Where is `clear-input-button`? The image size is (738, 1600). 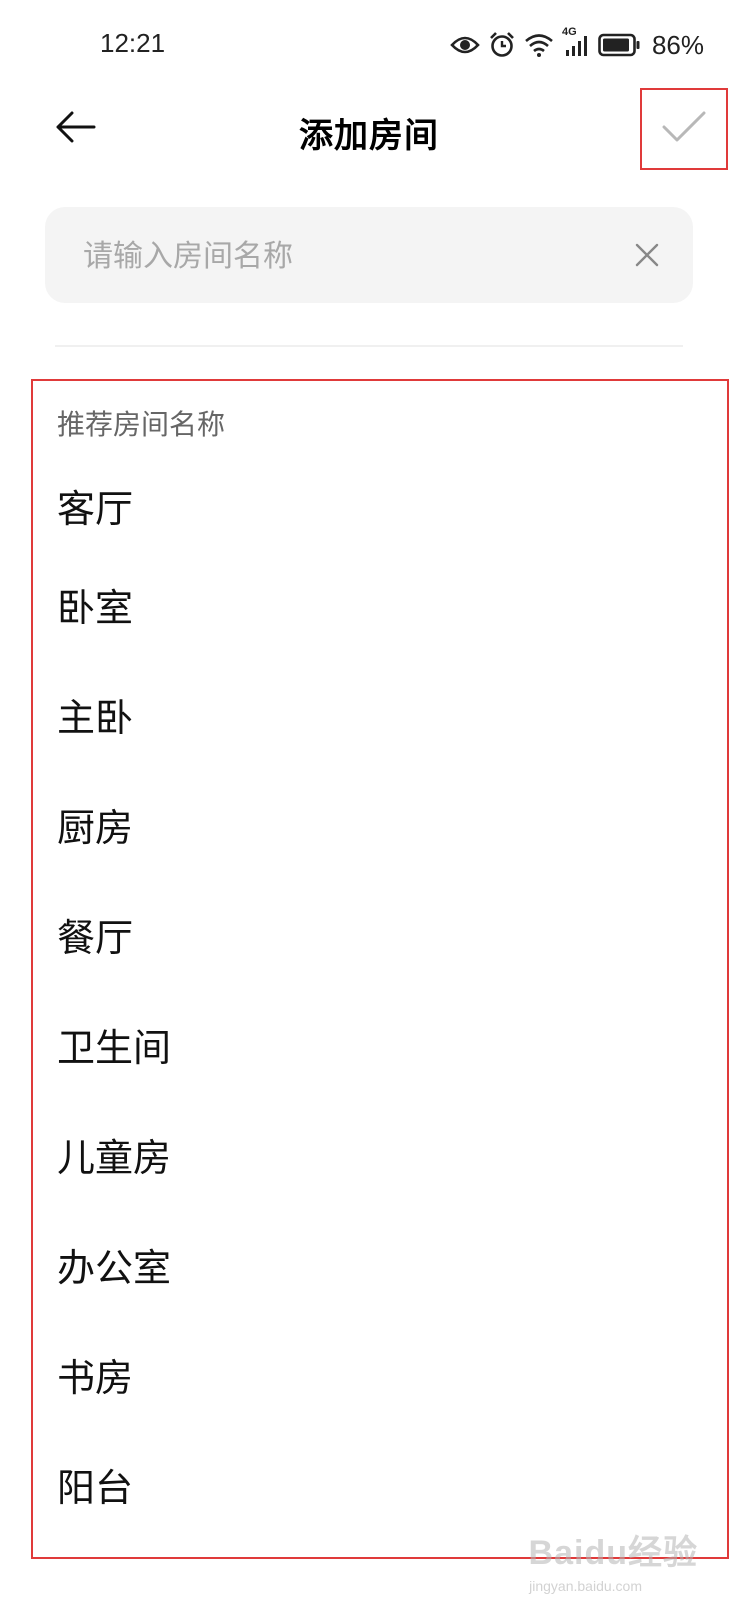
clear-input-button is located at coordinates (647, 255).